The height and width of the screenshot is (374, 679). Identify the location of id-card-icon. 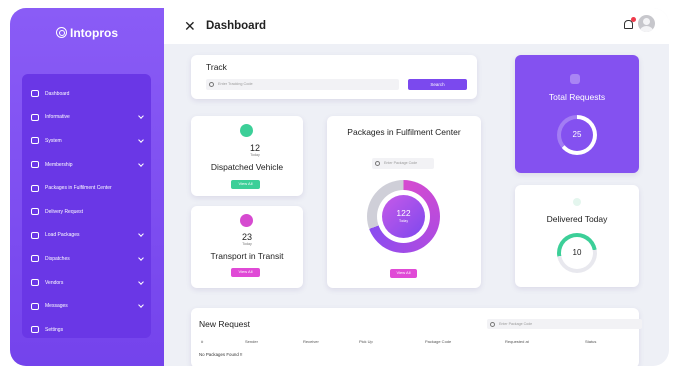
(35, 165).